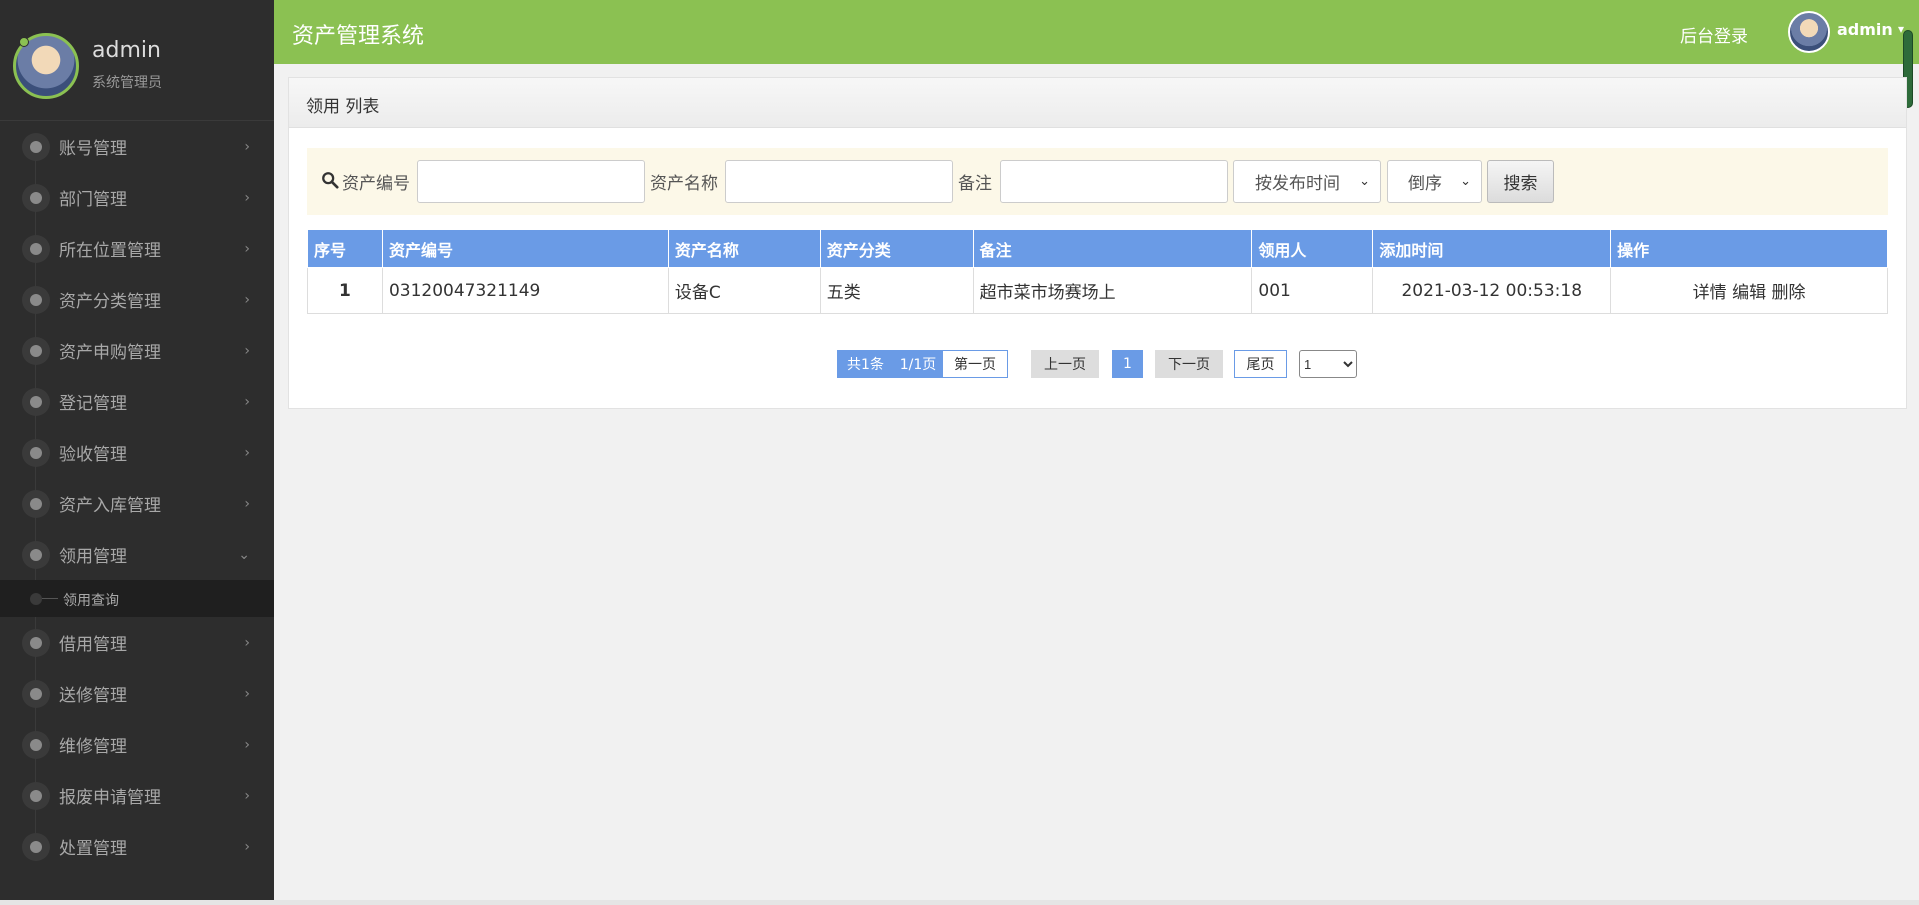  I want to click on profile-role: 系统管理员, so click(127, 83).